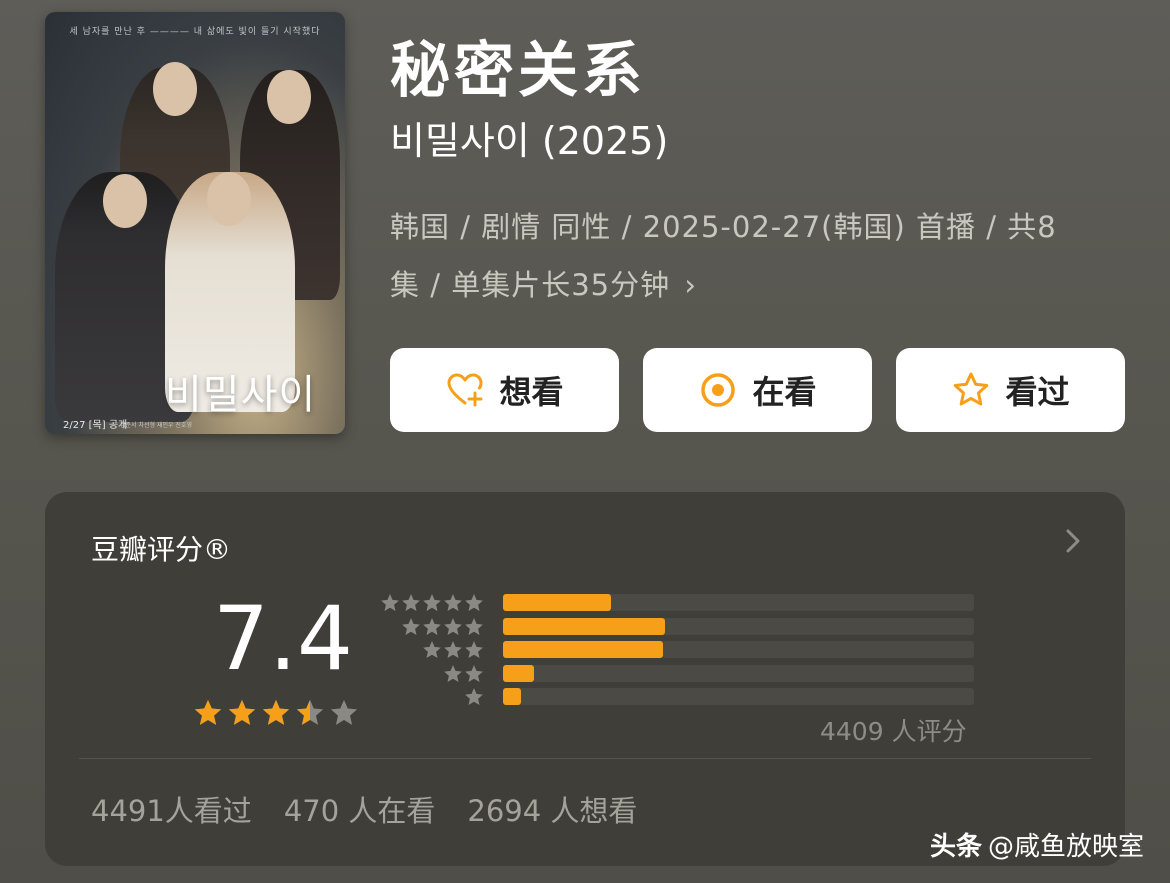 The height and width of the screenshot is (883, 1170). I want to click on watching-count: 470 人在看, so click(359, 811).